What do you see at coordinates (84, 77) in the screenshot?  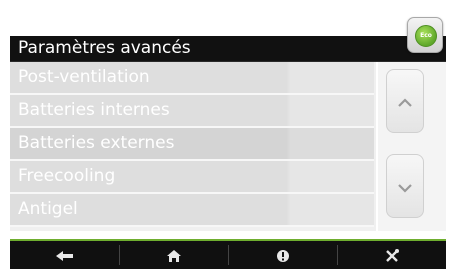 I see `list-item-label: Post-ventilation` at bounding box center [84, 77].